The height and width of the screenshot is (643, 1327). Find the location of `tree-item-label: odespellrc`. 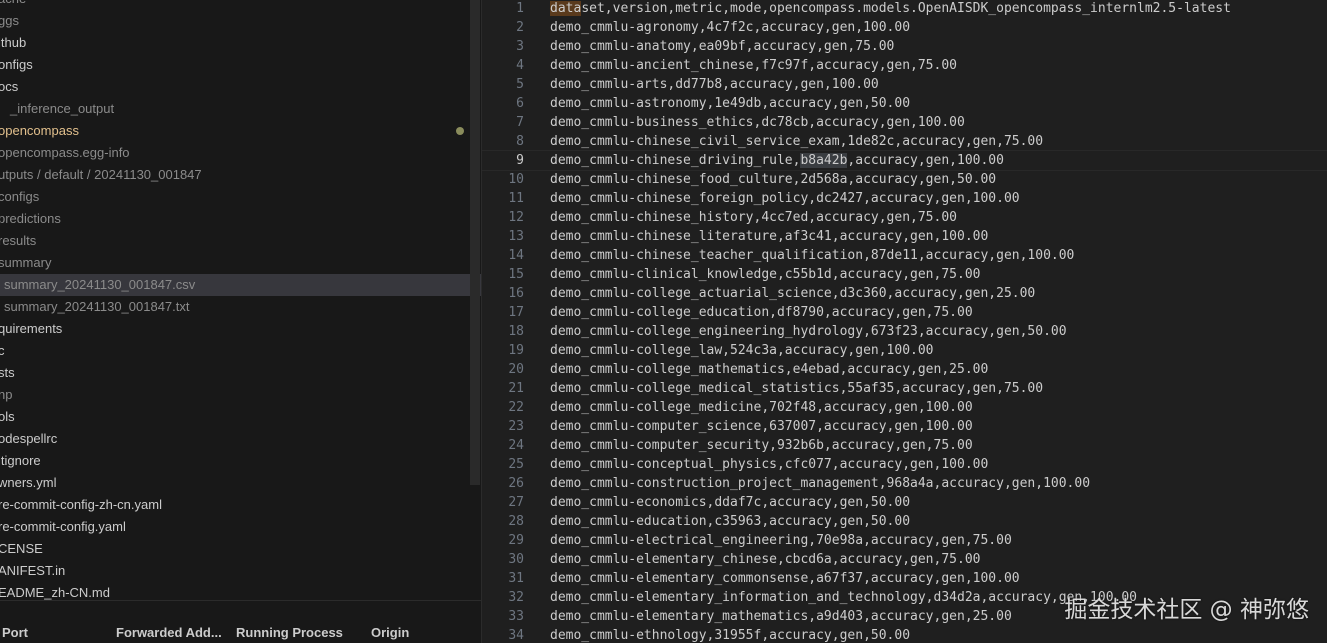

tree-item-label: odespellrc is located at coordinates (29, 438).